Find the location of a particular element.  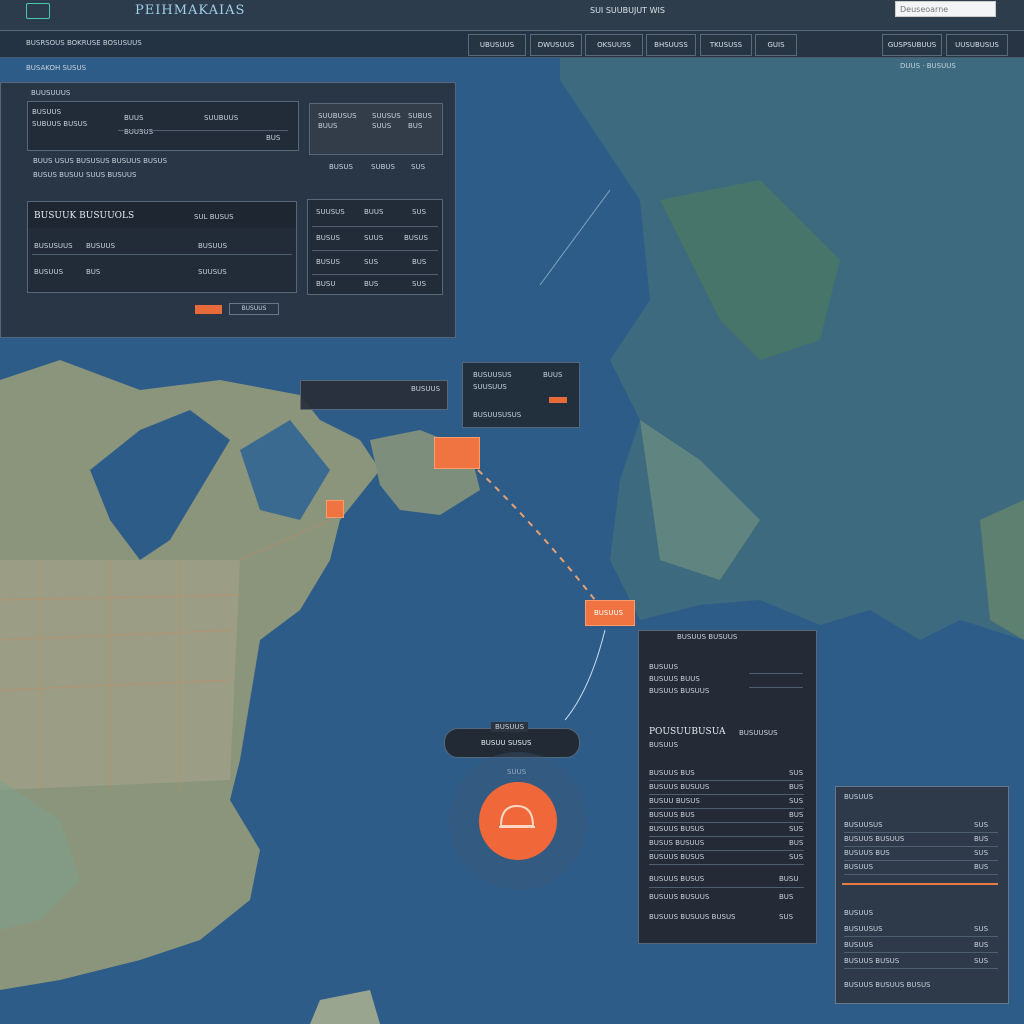

detail-field: BUSUUS BUUS is located at coordinates (674, 679).